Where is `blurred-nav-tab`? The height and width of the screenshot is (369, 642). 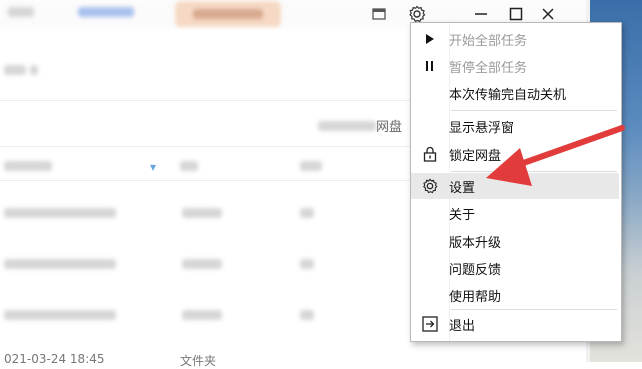
blurred-nav-tab is located at coordinates (106, 13).